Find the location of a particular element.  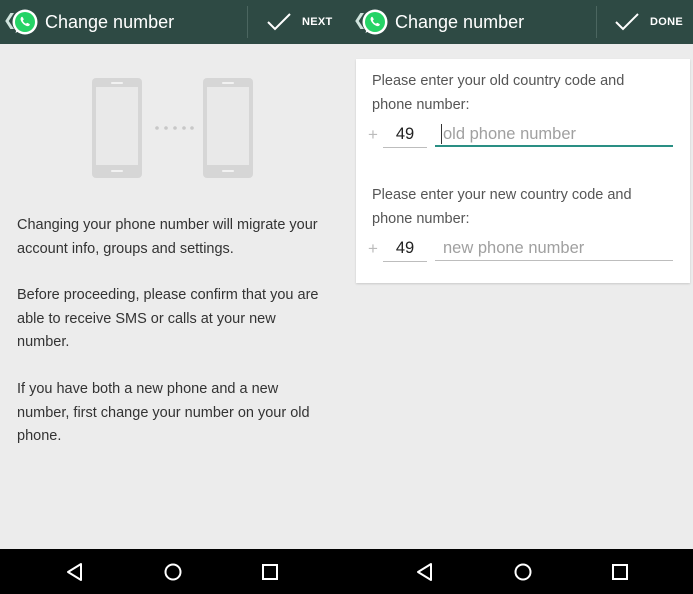

old-phone-placeholder: old phone number is located at coordinates (510, 134).